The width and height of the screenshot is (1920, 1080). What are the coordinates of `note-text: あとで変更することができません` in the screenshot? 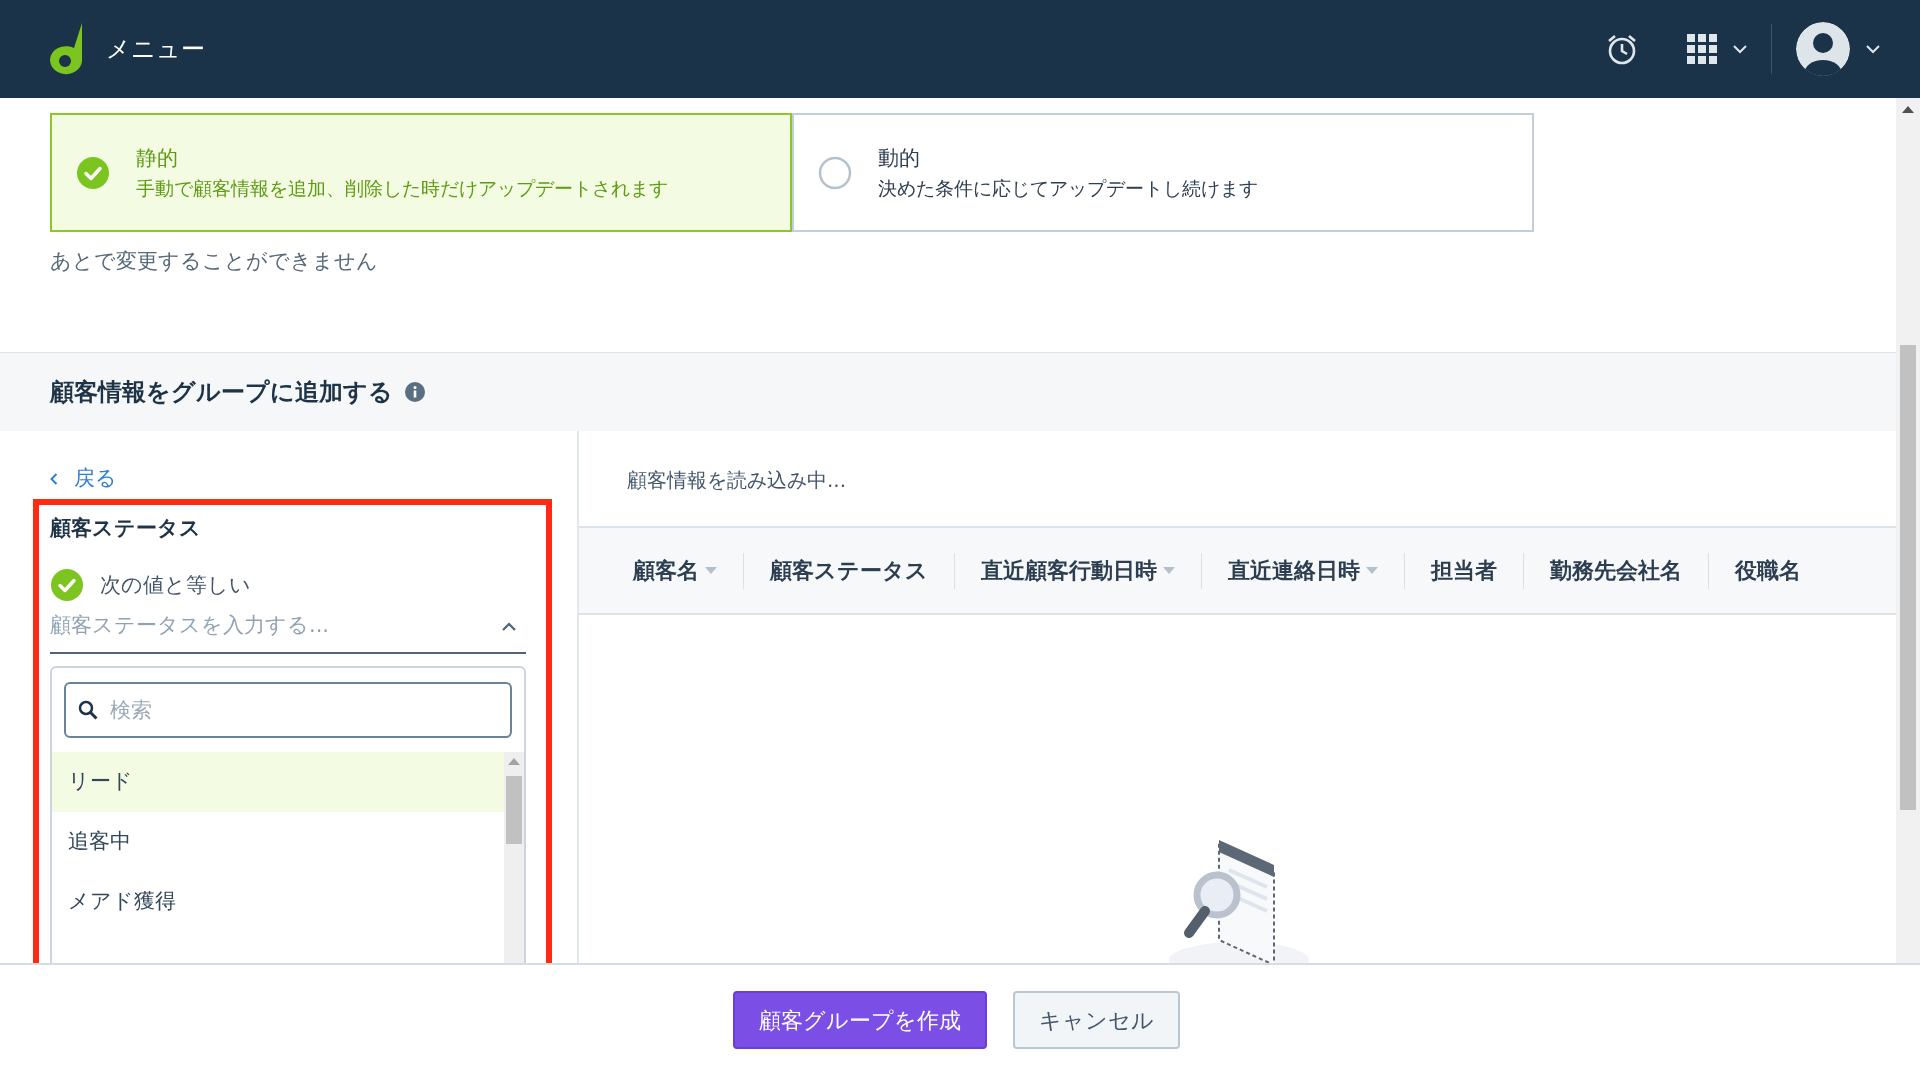 It's located at (214, 261).